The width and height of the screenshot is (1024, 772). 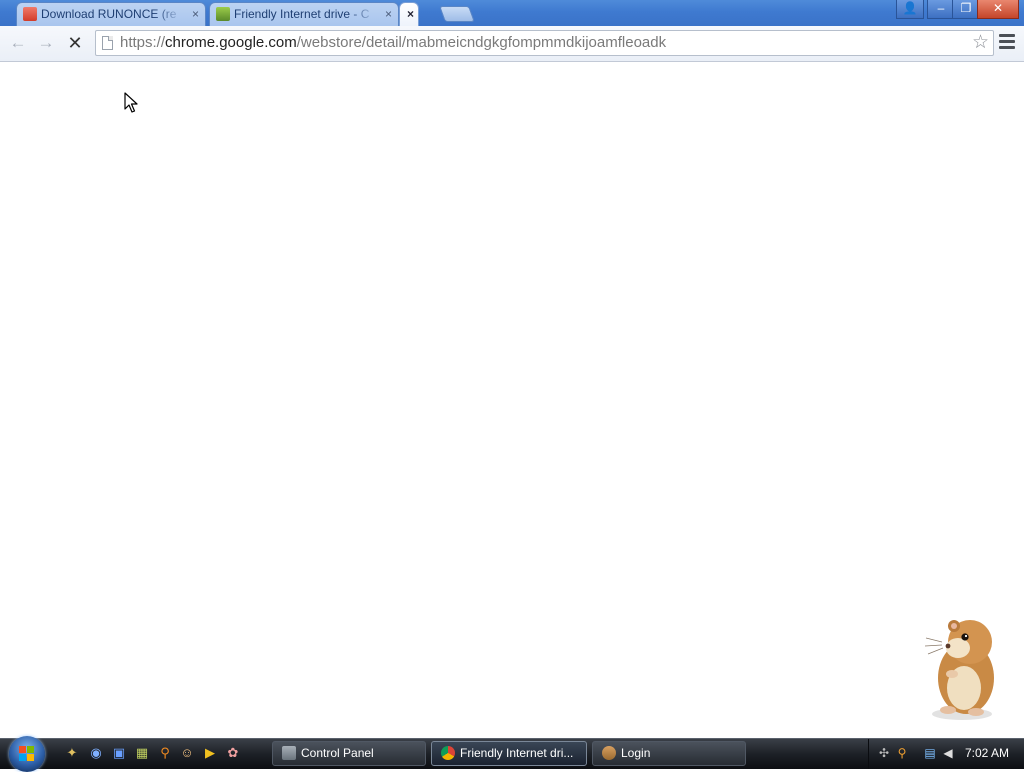 I want to click on quicklaunch-computer-icon: ▣, so click(x=119, y=753).